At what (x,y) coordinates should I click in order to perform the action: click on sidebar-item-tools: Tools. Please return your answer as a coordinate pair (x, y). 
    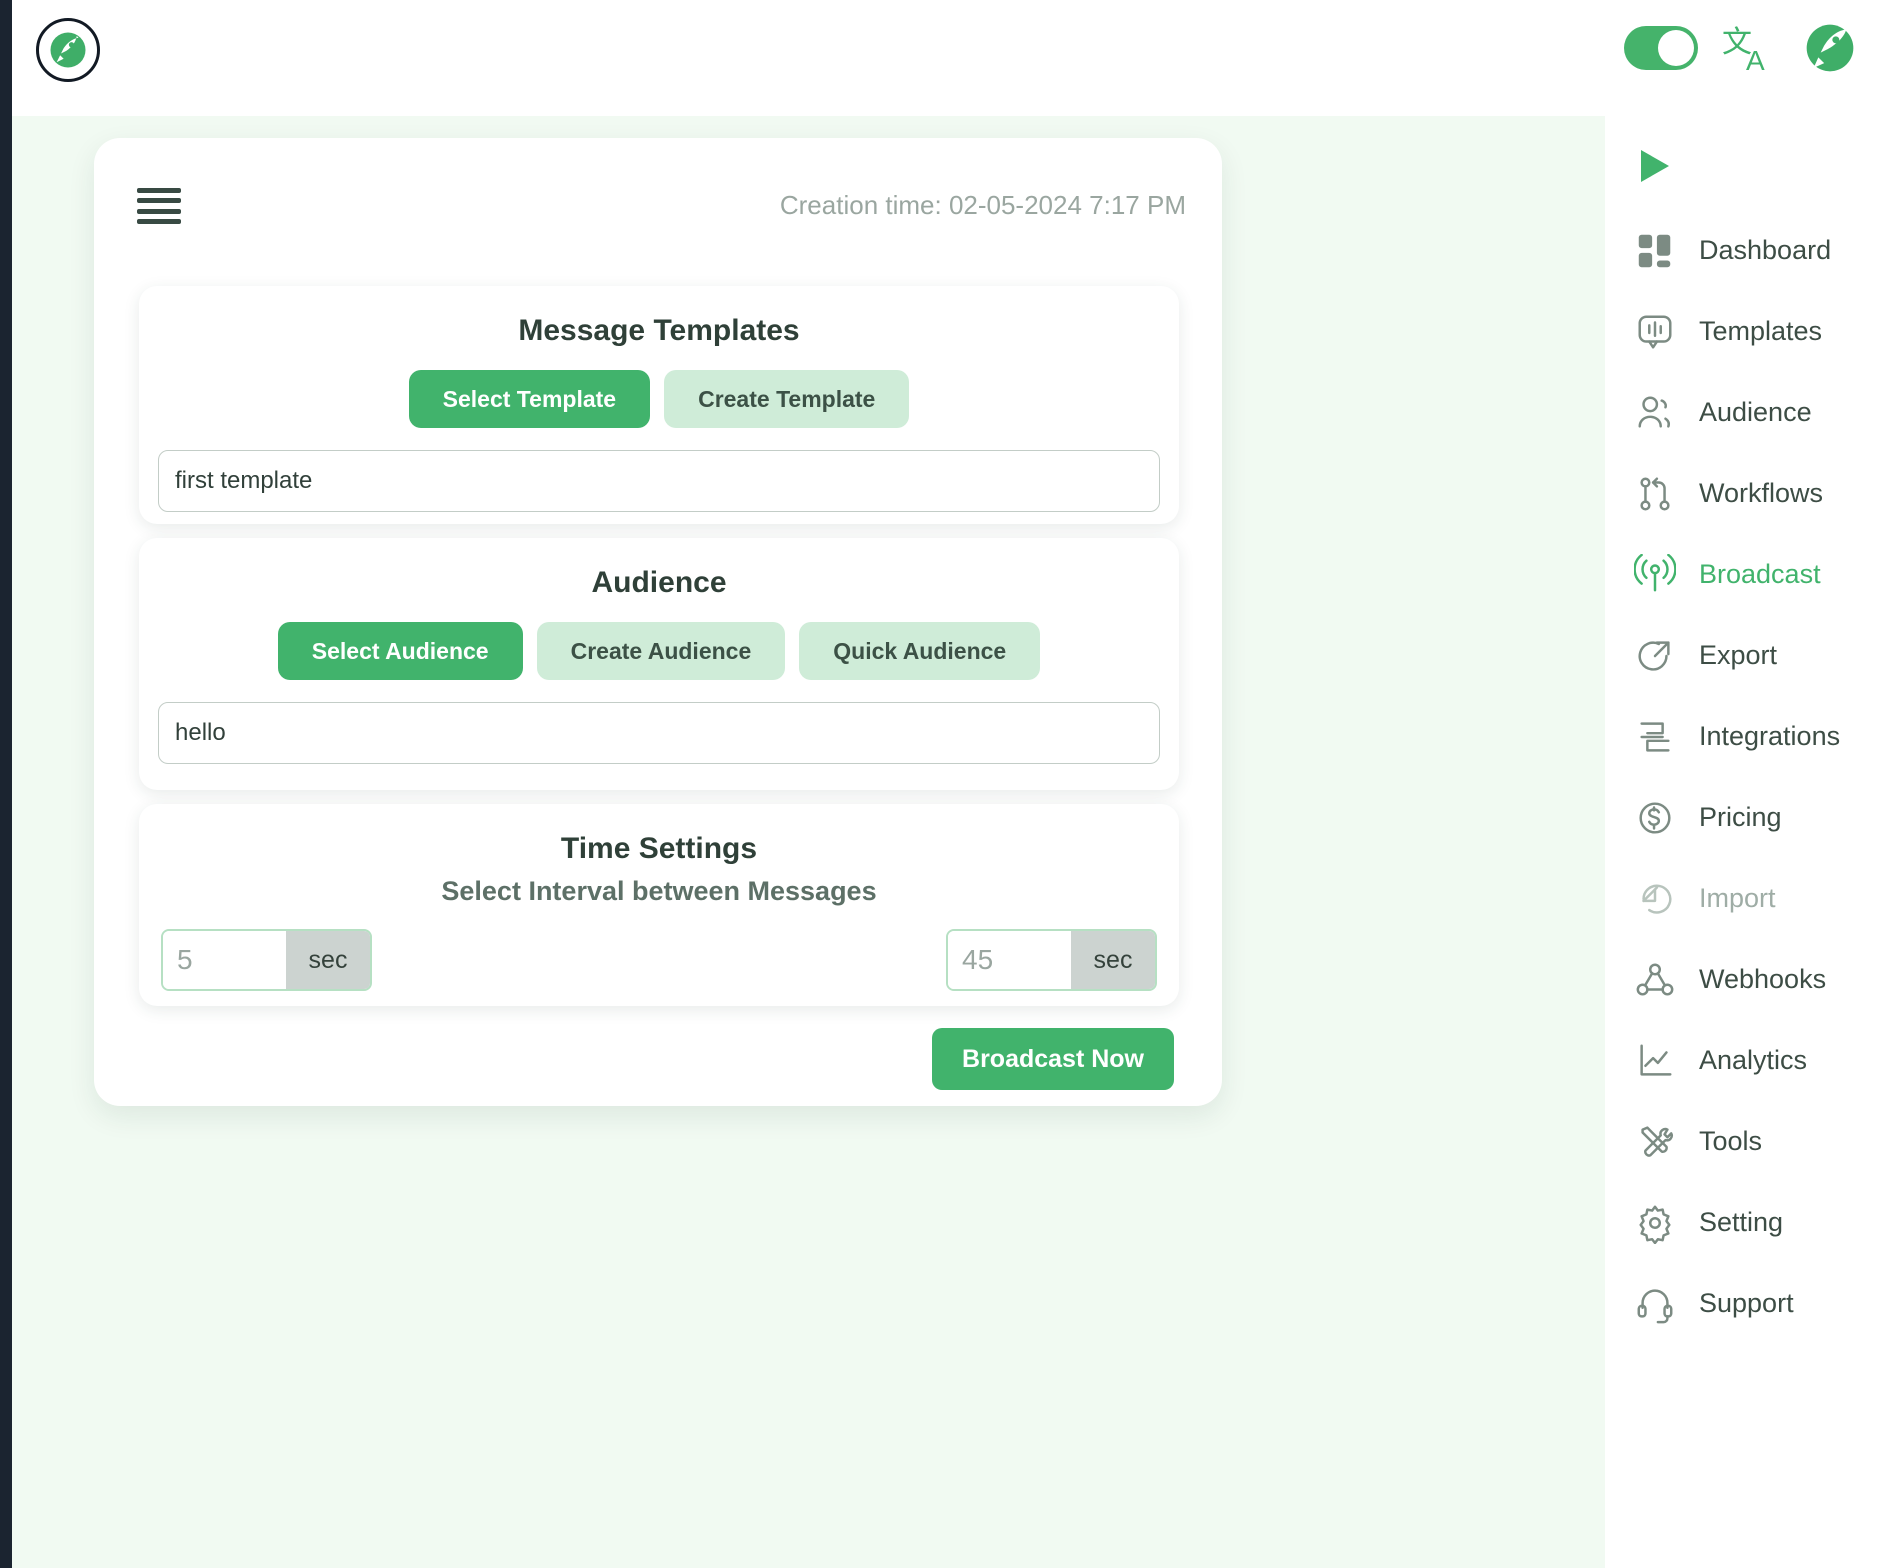
    Looking at the image, I should click on (1749, 1141).